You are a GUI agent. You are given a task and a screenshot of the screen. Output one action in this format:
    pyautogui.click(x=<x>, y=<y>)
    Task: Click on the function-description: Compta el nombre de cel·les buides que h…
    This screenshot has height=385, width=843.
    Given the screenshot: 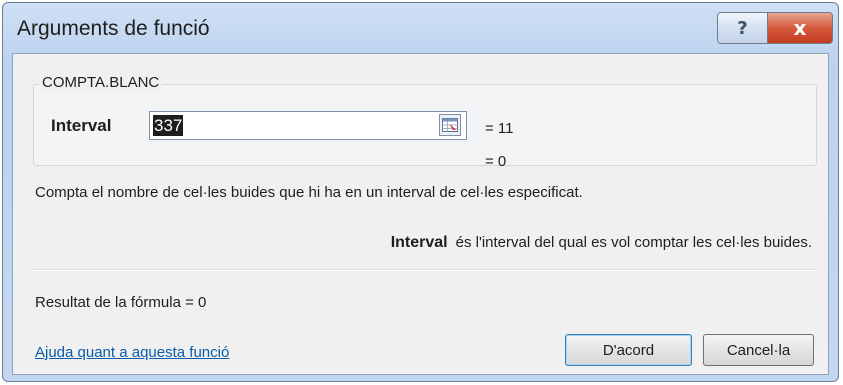 What is the action you would take?
    pyautogui.click(x=309, y=192)
    